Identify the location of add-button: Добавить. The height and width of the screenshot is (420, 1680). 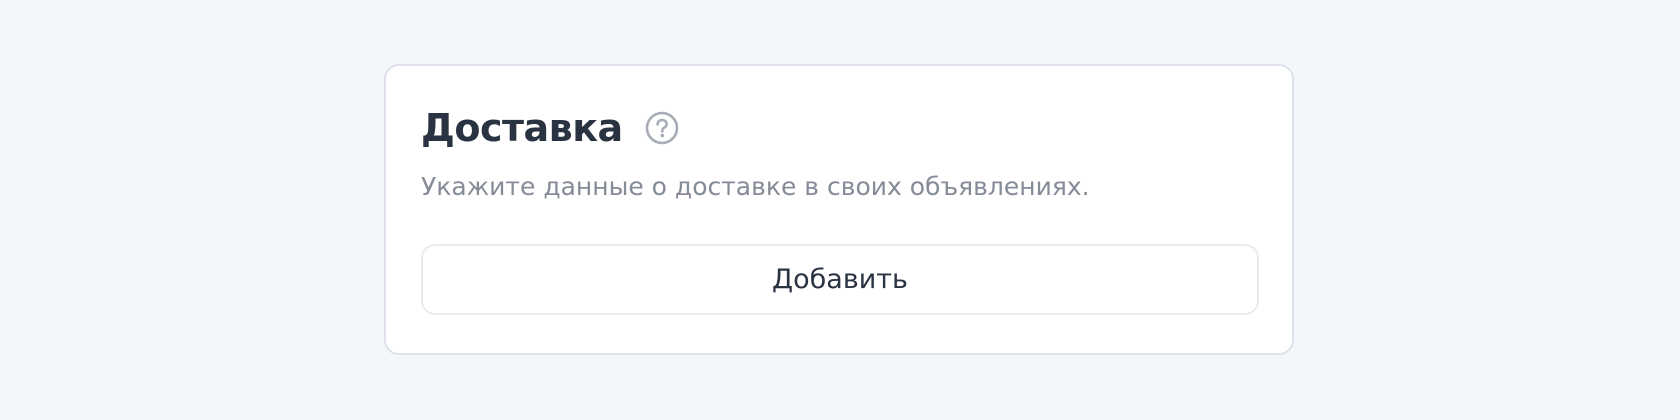
(840, 279).